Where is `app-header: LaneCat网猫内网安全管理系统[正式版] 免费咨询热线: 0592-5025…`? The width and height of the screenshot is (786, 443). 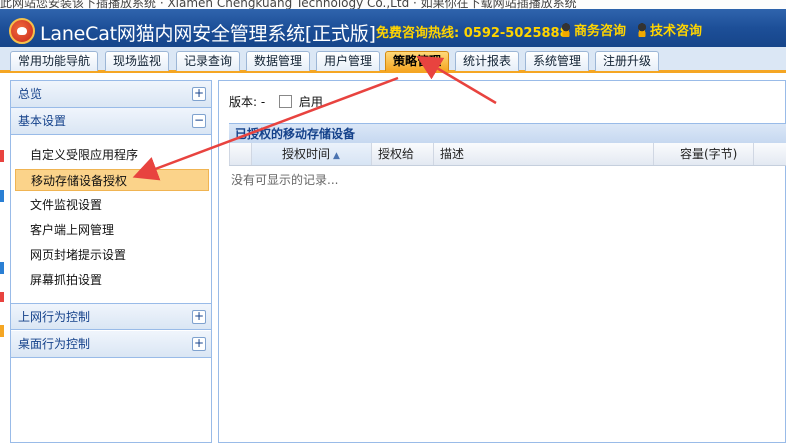 app-header: LaneCat网猫内网安全管理系统[正式版] 免费咨询热线: 0592-5025… is located at coordinates (393, 28).